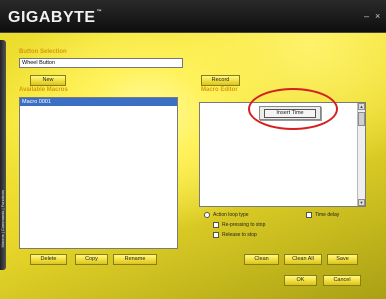  Describe the element at coordinates (43, 52) in the screenshot. I see `button-selection-label: Button Selection` at that location.